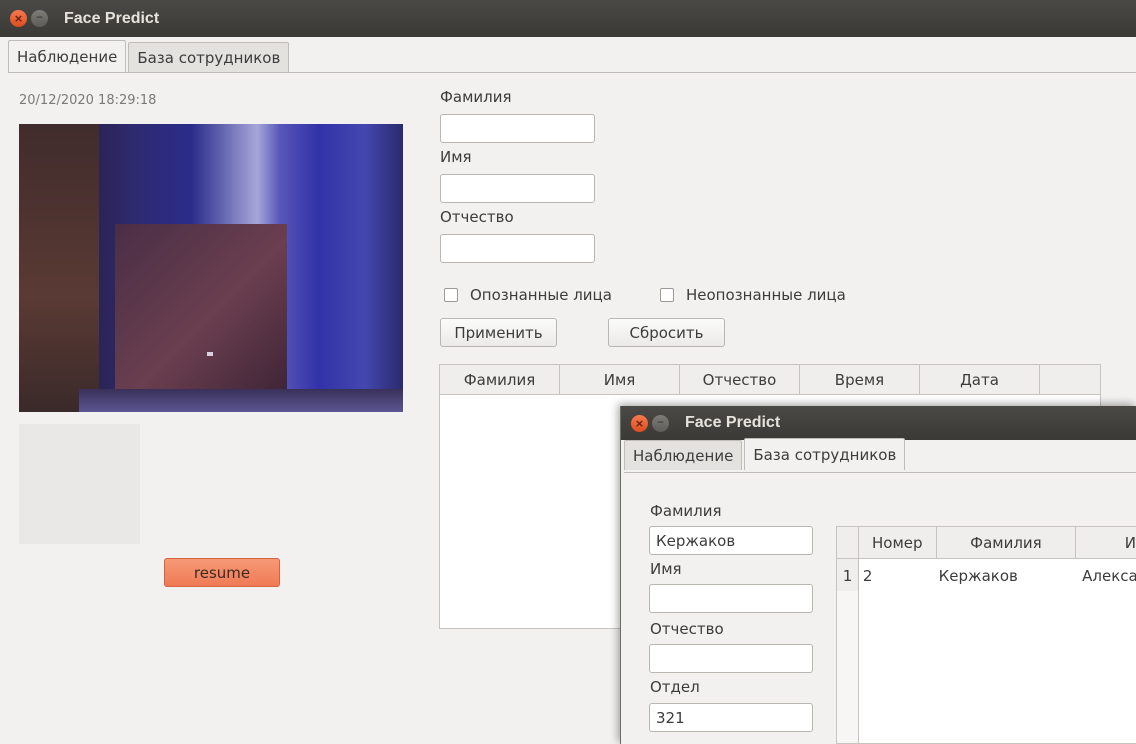 The height and width of the screenshot is (744, 1136). What do you see at coordinates (517, 248) in the screenshot?
I see `patronymic-input` at bounding box center [517, 248].